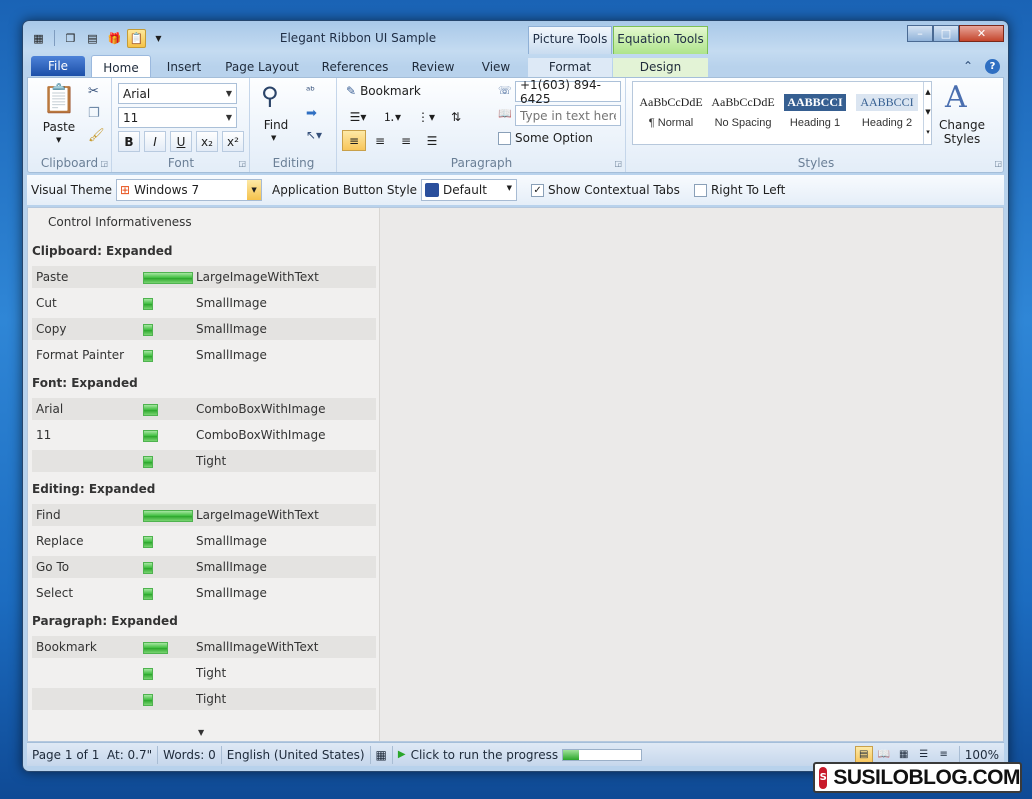  What do you see at coordinates (177, 117) in the screenshot?
I see `font-size-combo: 11 ▼` at bounding box center [177, 117].